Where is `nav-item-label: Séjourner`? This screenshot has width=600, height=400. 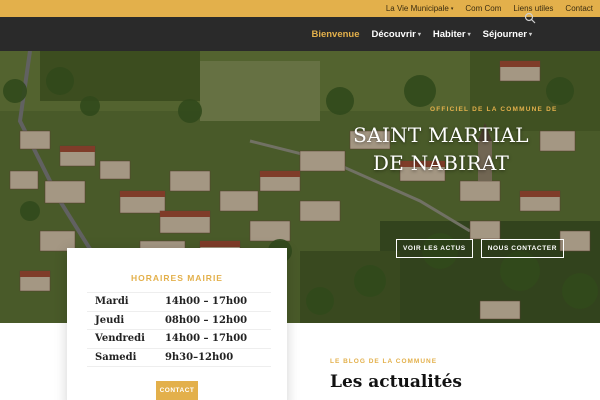 nav-item-label: Séjourner is located at coordinates (504, 34).